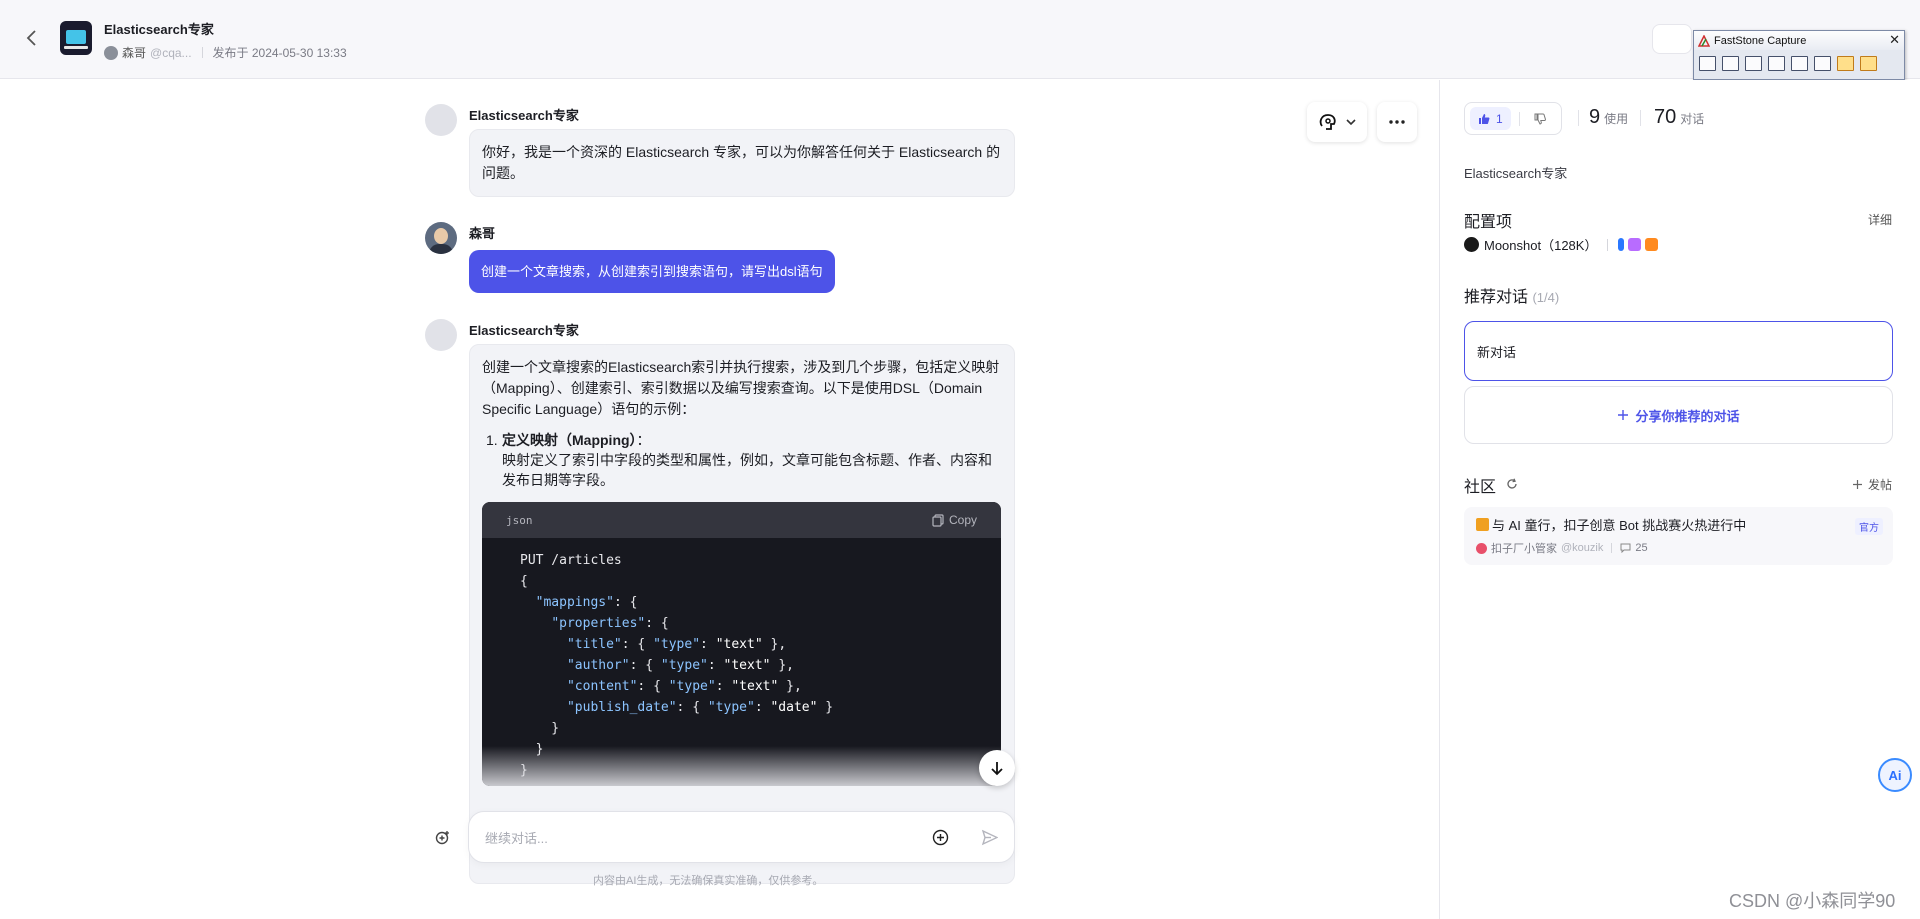 Image resolution: width=1920 pixels, height=919 pixels. I want to click on post-comment-count: 25, so click(1641, 548).